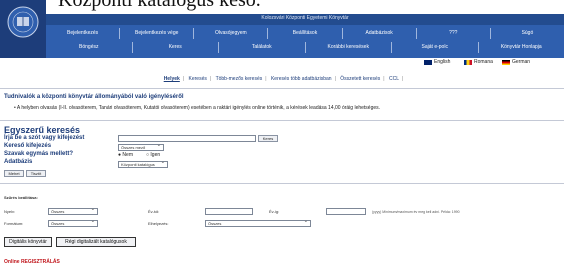 The image size is (564, 265). What do you see at coordinates (521, 47) in the screenshot?
I see `menu-item-homepage: Könyvtár Honlapja` at bounding box center [521, 47].